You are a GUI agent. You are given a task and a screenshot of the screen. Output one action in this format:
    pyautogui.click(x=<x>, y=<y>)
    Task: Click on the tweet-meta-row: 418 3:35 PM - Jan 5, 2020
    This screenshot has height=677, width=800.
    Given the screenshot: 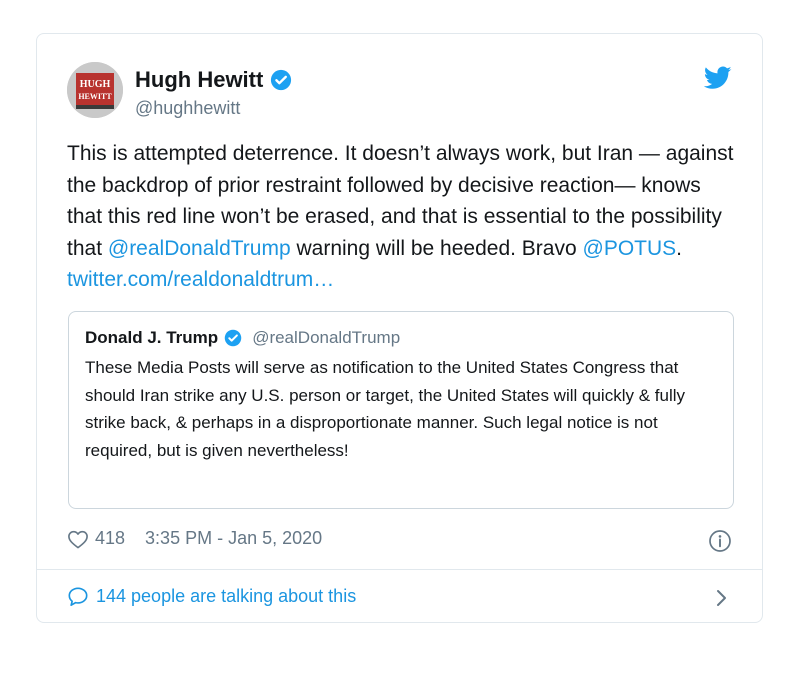 What is the action you would take?
    pyautogui.click(x=194, y=538)
    